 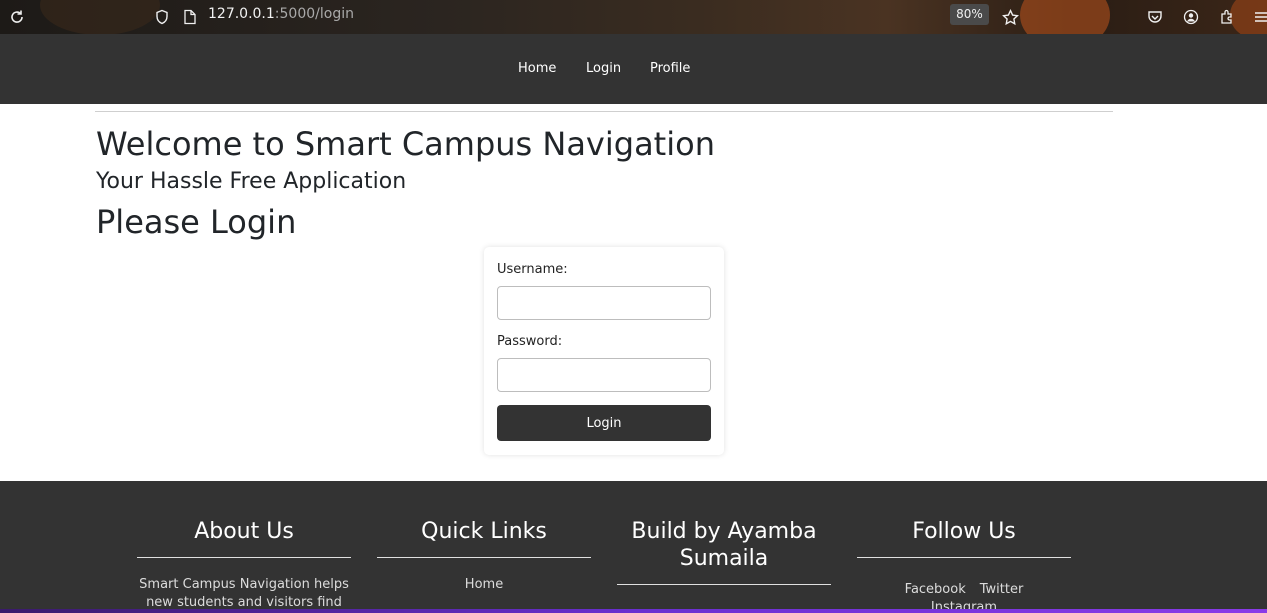 I want to click on taskbar-strip, so click(x=633, y=611).